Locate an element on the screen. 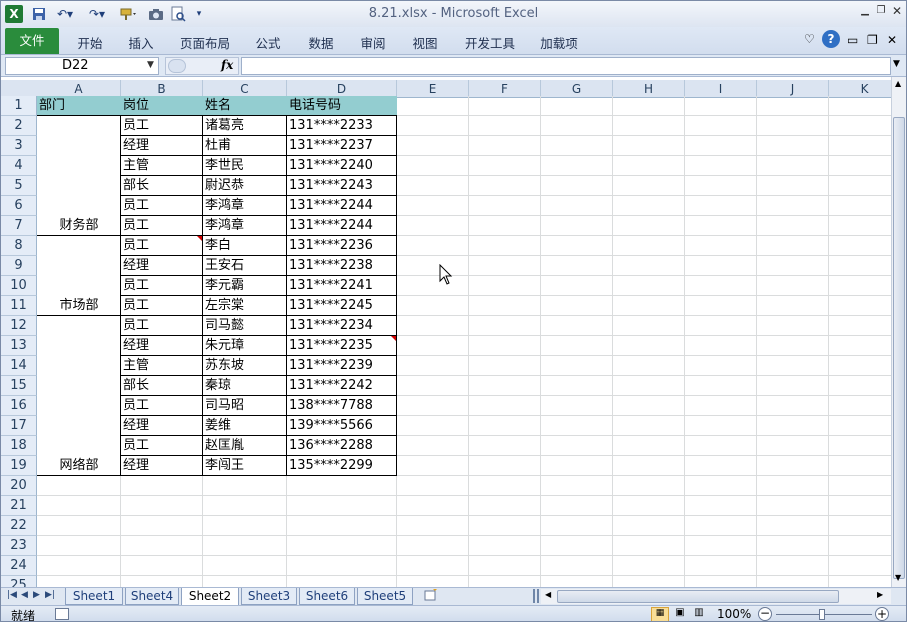 The width and height of the screenshot is (907, 622). row-header-4: 4 is located at coordinates (19, 166).